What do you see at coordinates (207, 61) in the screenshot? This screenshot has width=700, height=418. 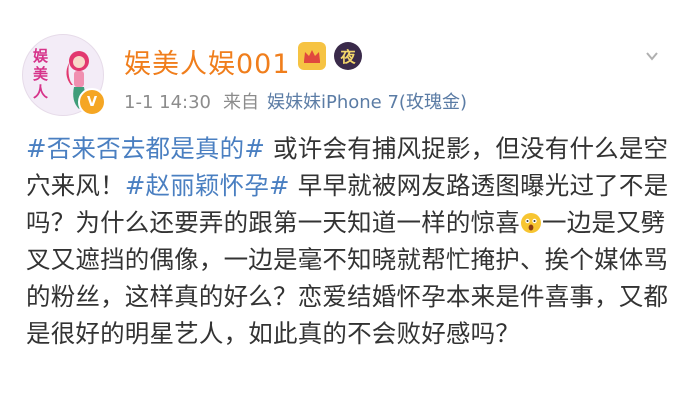 I see `username: 娱美人娱001` at bounding box center [207, 61].